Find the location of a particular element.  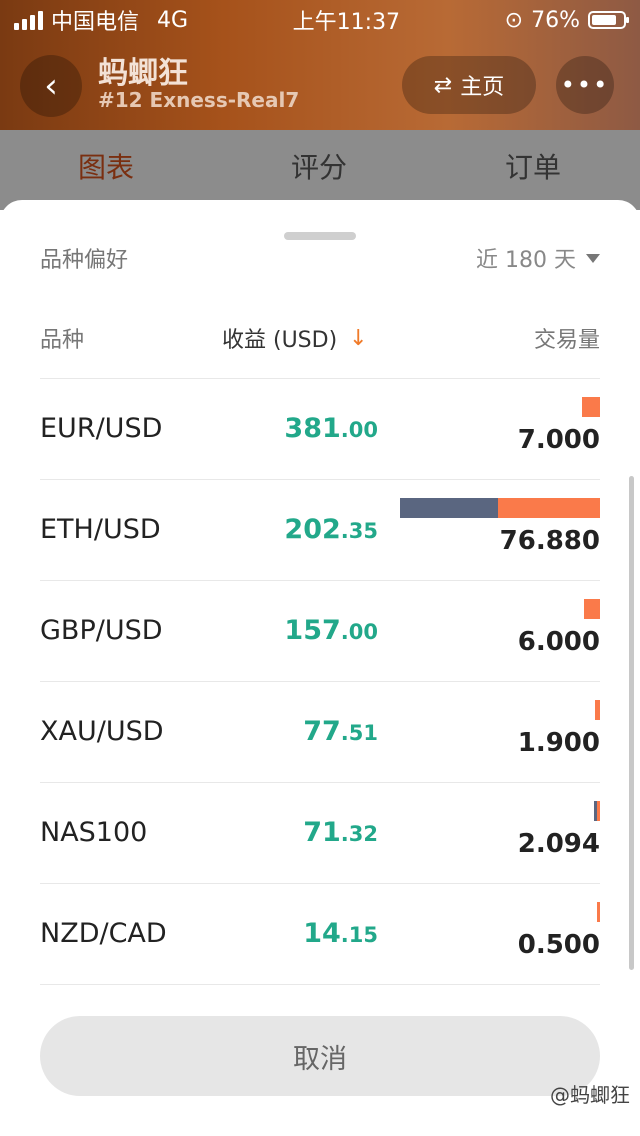

orientation-lock-icon: ⊙ is located at coordinates (514, 20).